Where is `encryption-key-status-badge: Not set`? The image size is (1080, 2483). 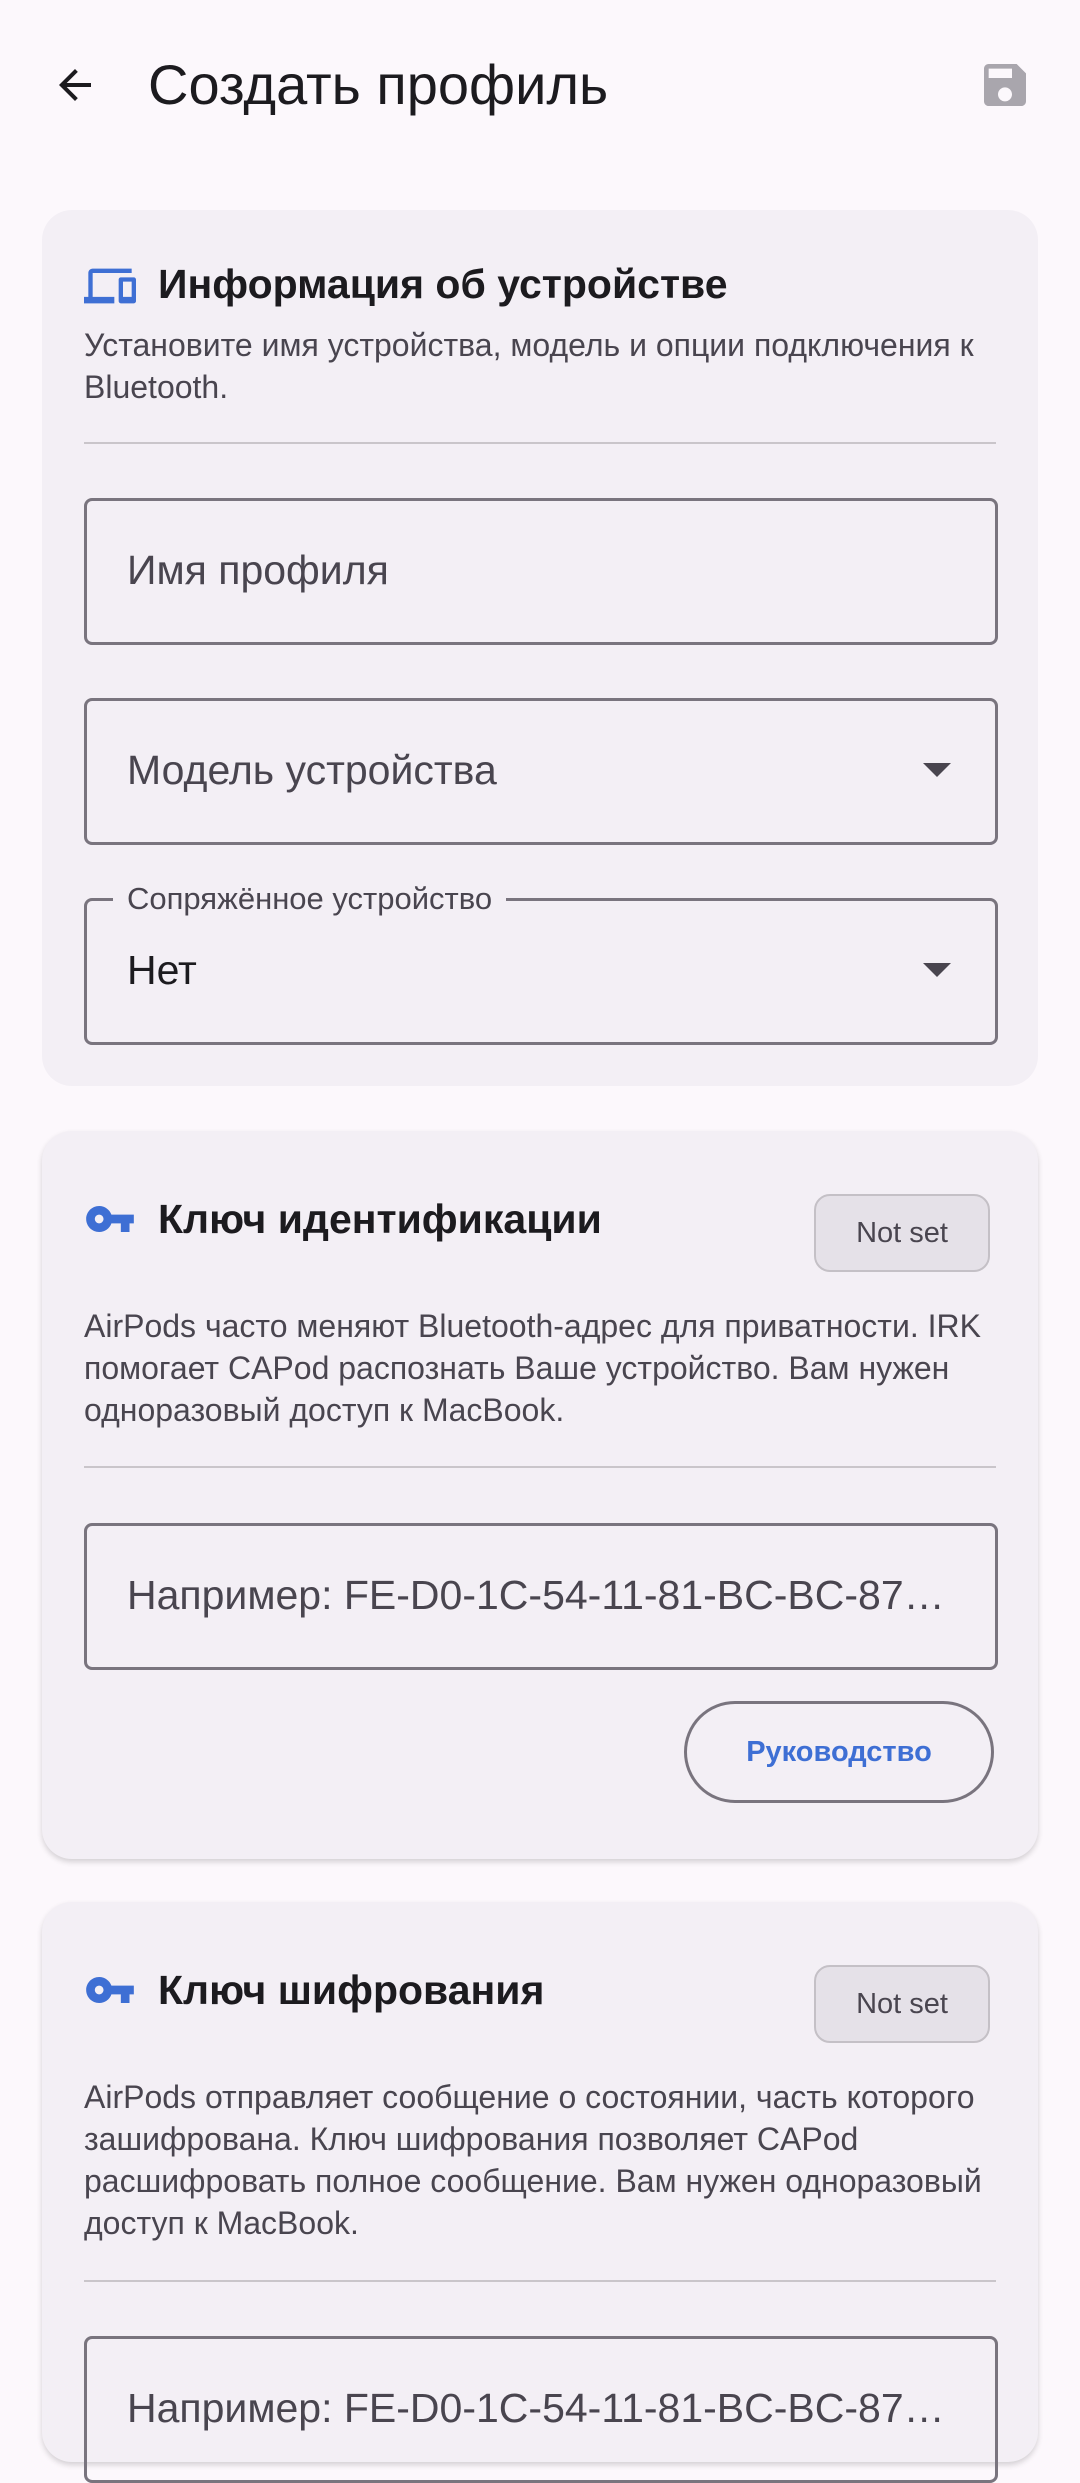 encryption-key-status-badge: Not set is located at coordinates (902, 2004).